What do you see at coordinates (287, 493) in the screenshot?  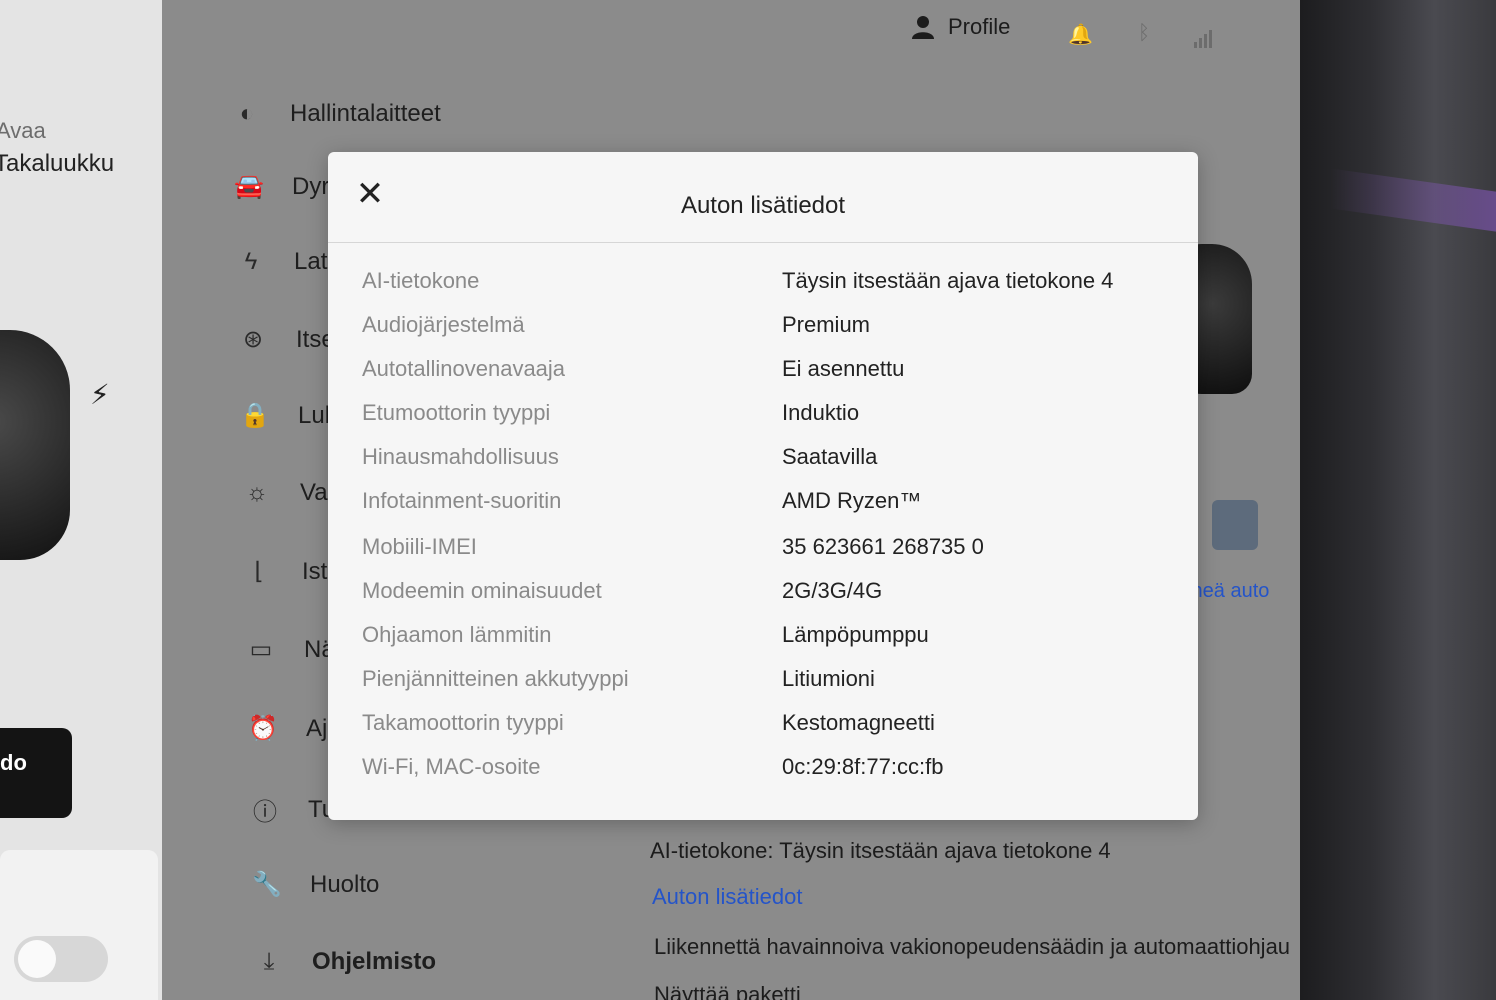 I see `menu-item-lights: ☼ Val` at bounding box center [287, 493].